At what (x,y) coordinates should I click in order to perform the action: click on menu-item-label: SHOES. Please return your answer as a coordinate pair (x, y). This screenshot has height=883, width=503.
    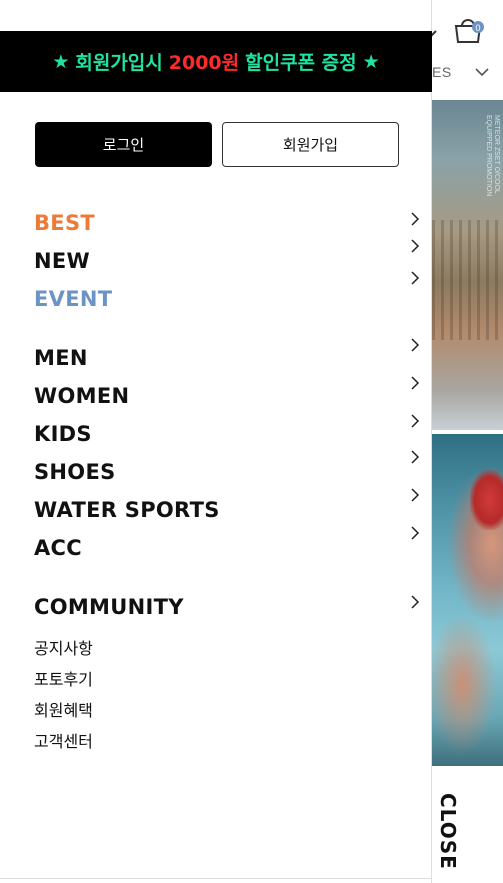
    Looking at the image, I should click on (75, 472).